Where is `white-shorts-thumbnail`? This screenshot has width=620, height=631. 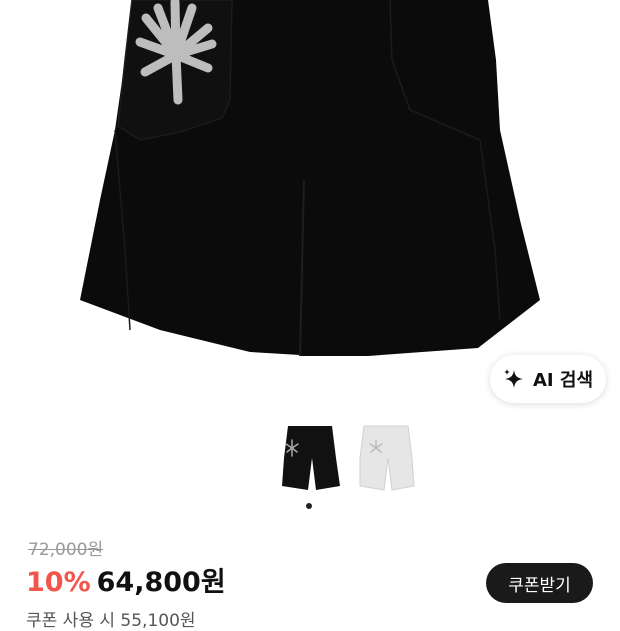
white-shorts-thumbnail is located at coordinates (387, 456).